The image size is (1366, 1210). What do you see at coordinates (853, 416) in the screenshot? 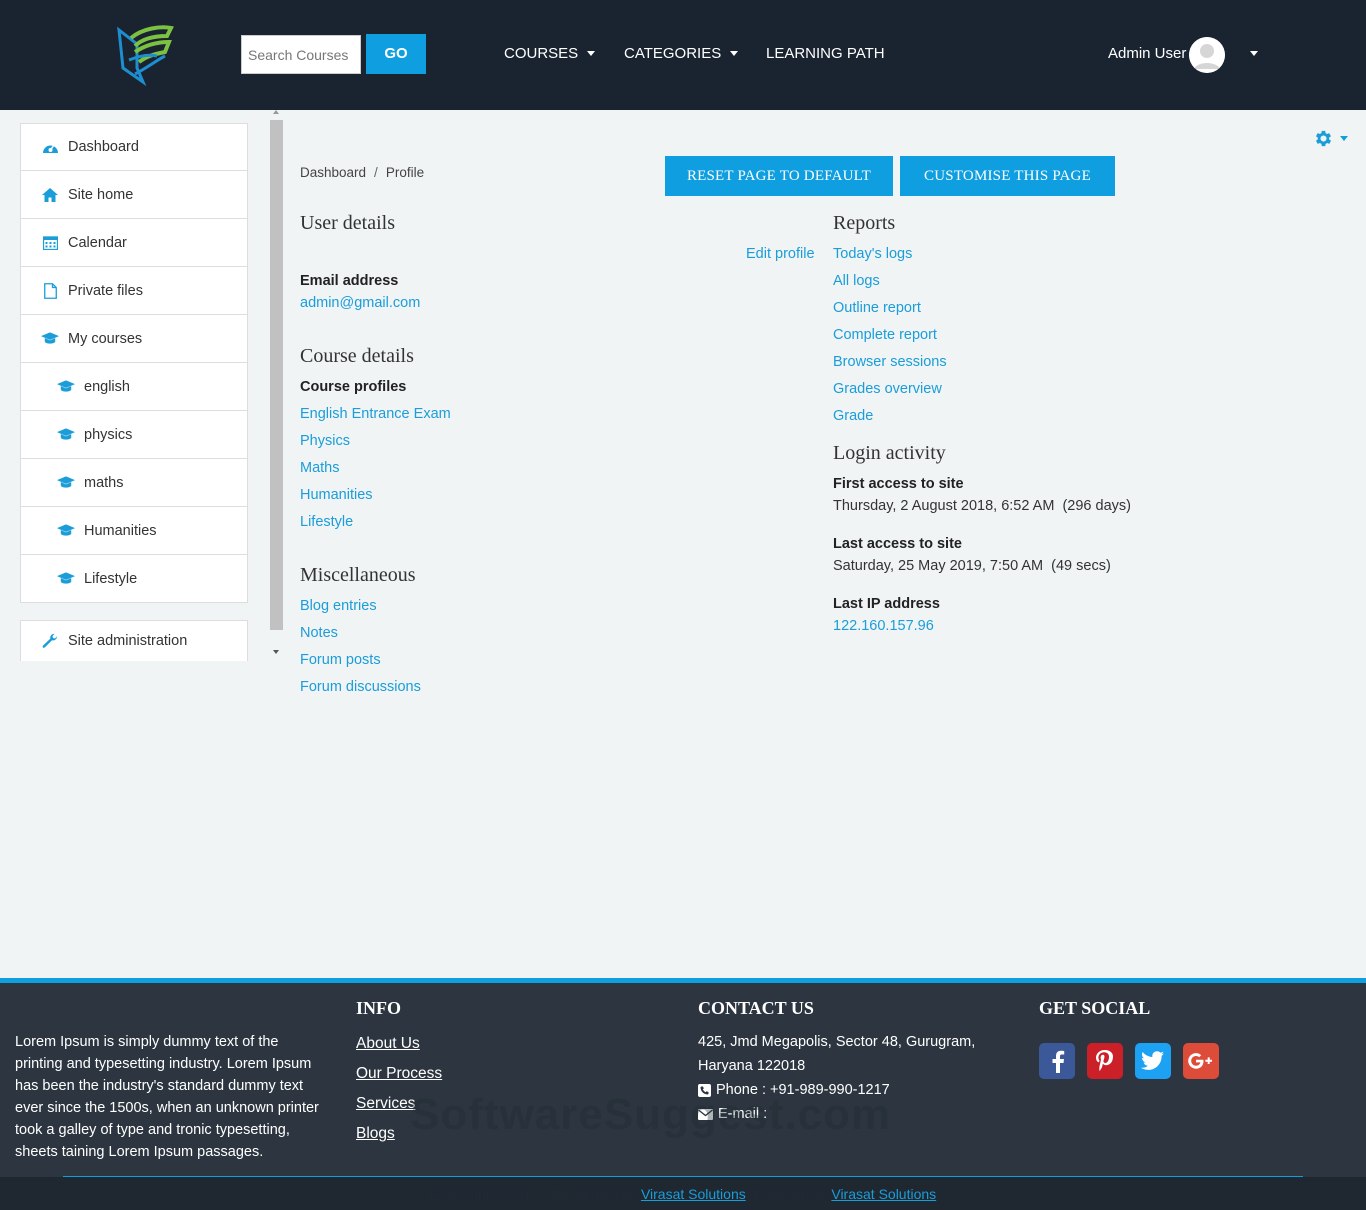
I see `report-link: Grade` at bounding box center [853, 416].